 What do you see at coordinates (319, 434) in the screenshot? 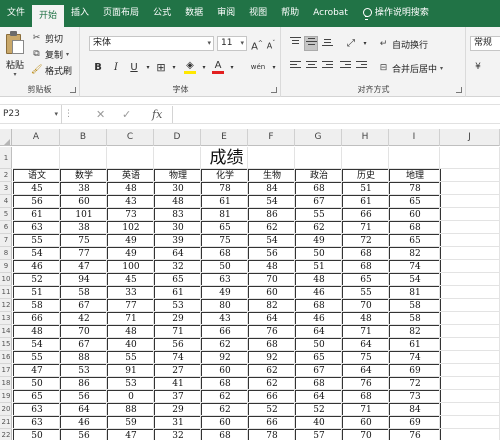
I see `score-cell: 57` at bounding box center [319, 434].